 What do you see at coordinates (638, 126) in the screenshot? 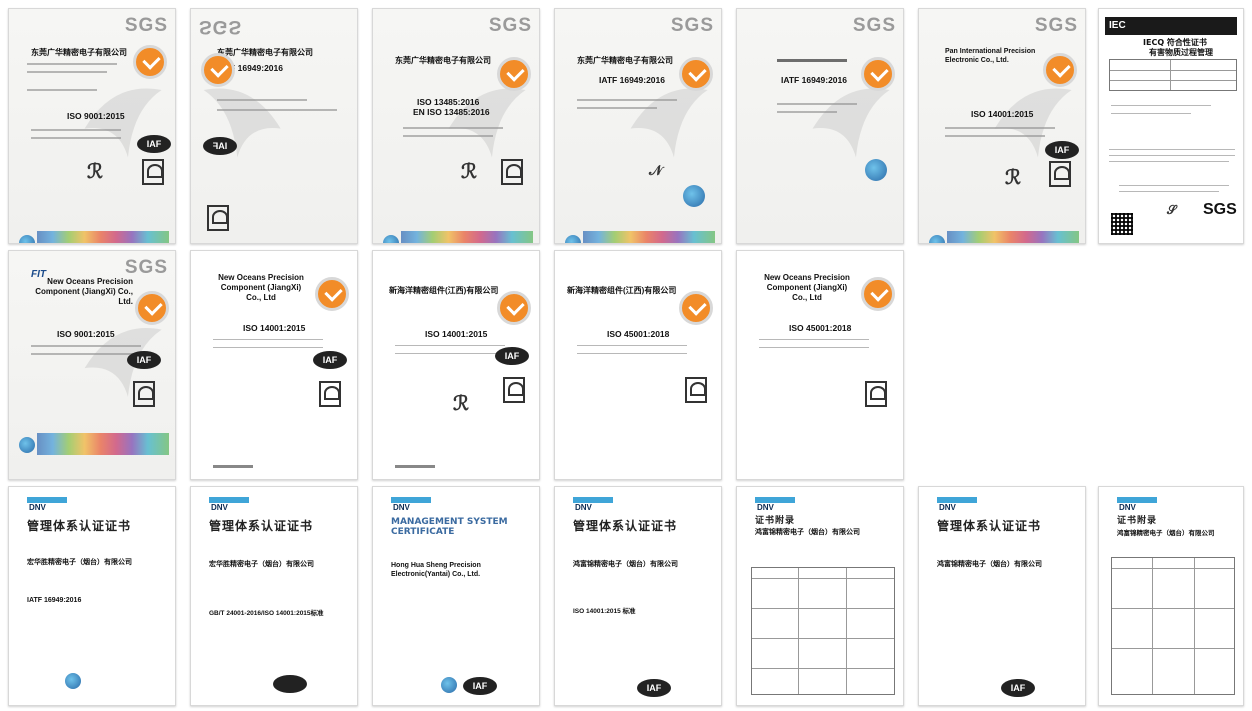
I see `certificate-thumbnail: SGS 东莞广华精密电子有限公司 IATF 16949:2016 𝒩` at bounding box center [638, 126].